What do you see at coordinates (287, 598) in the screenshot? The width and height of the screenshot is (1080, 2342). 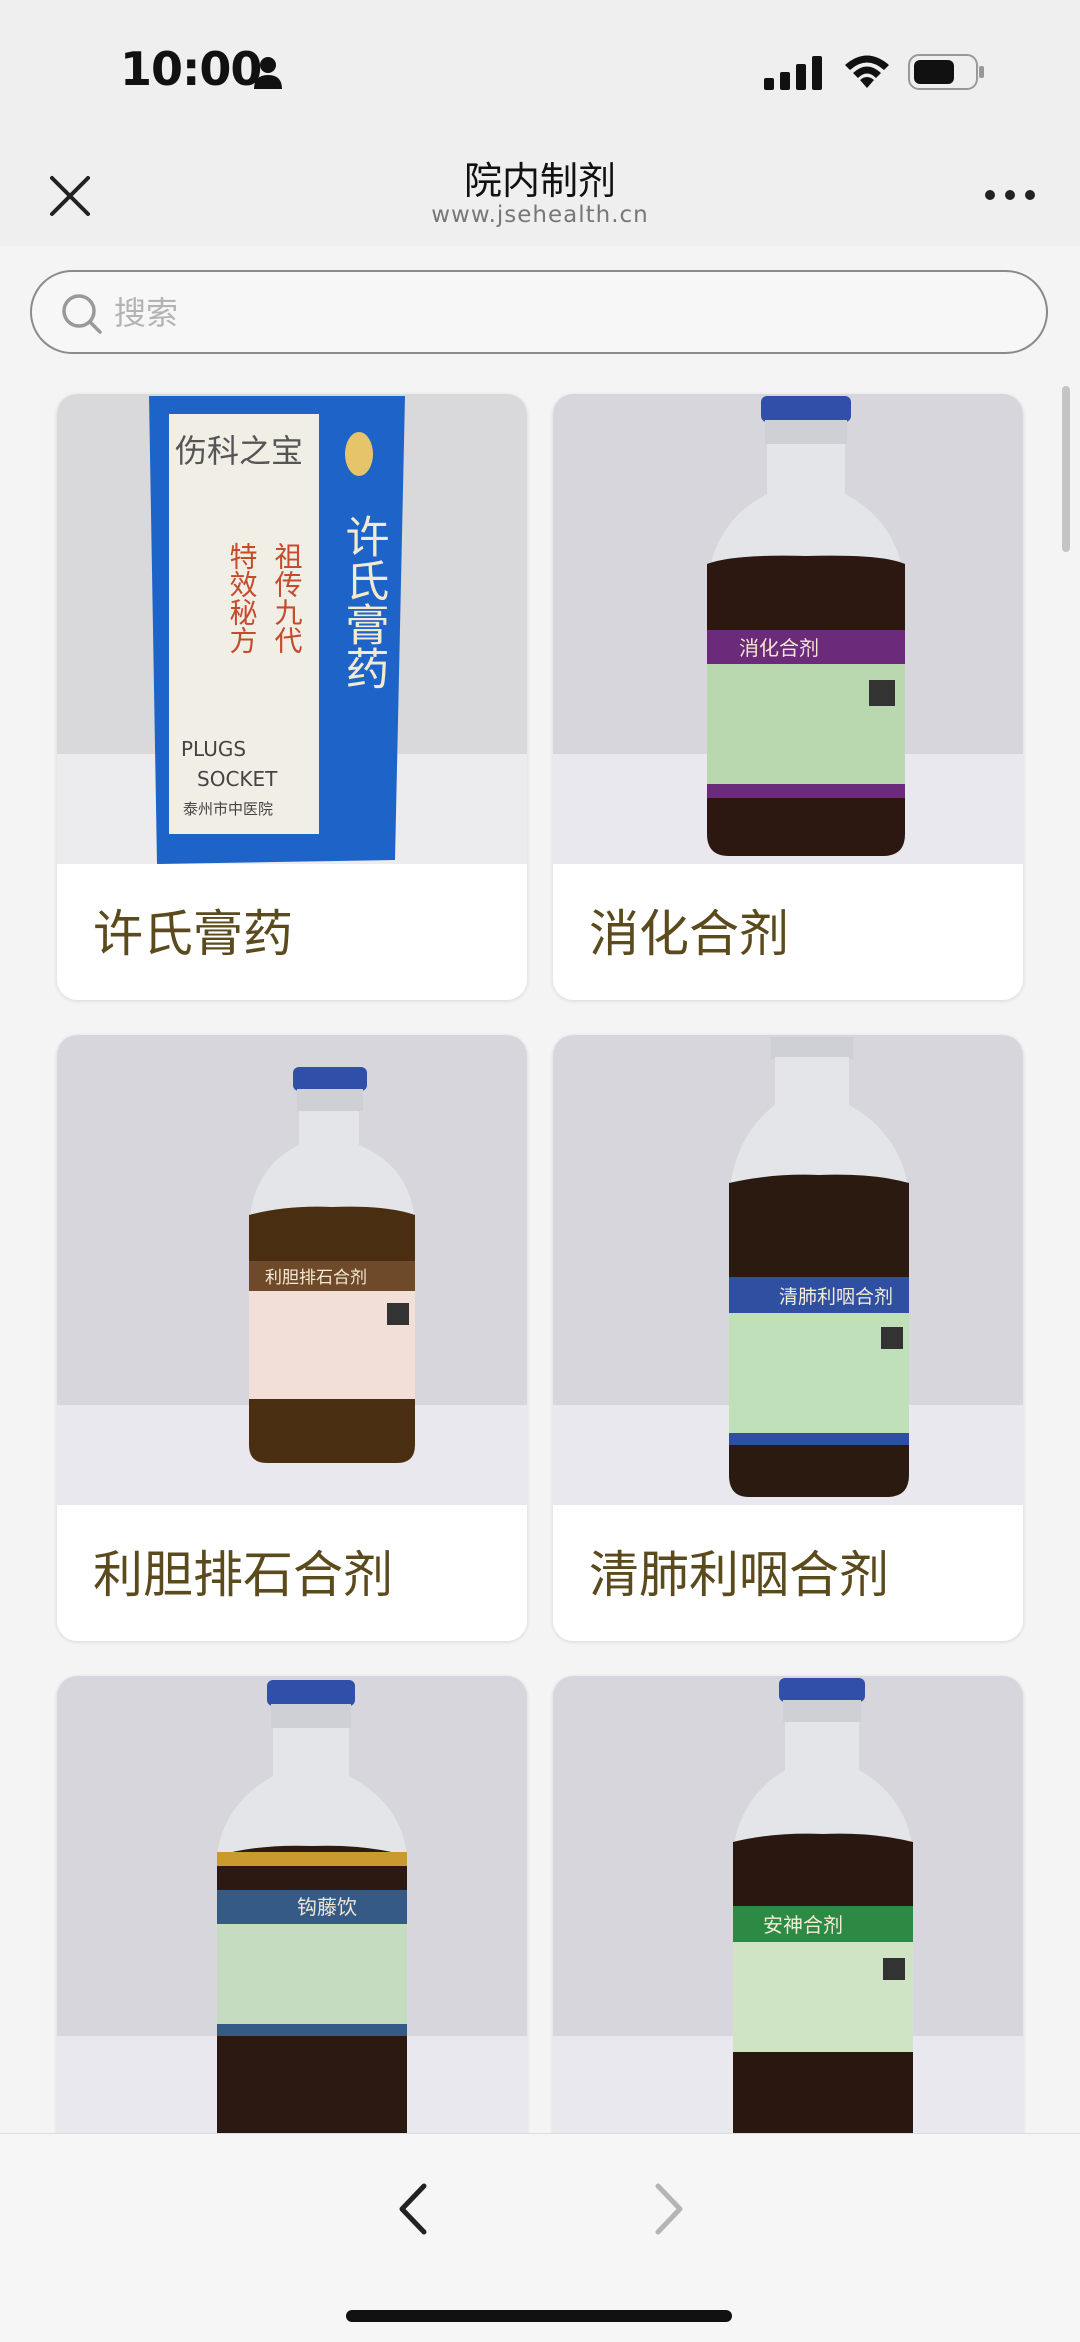 I see `packet-text-2: 祖传九代` at bounding box center [287, 598].